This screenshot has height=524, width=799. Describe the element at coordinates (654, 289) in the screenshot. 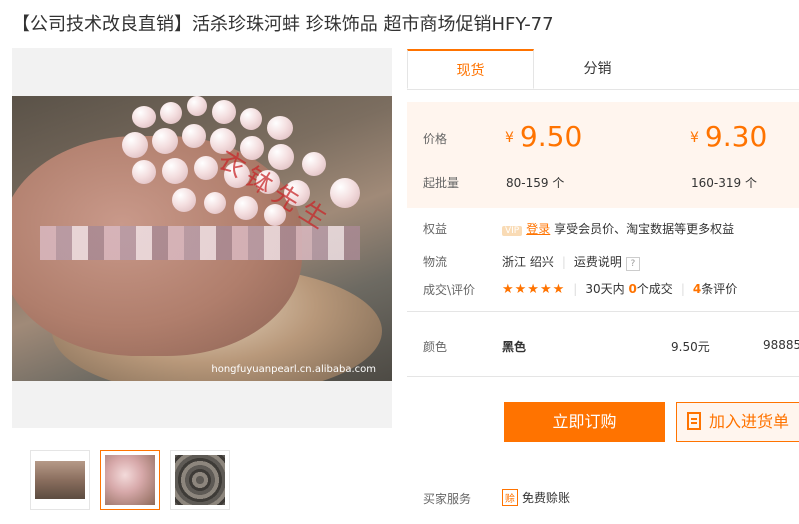

I see `deal-suffix: 个成交` at that location.